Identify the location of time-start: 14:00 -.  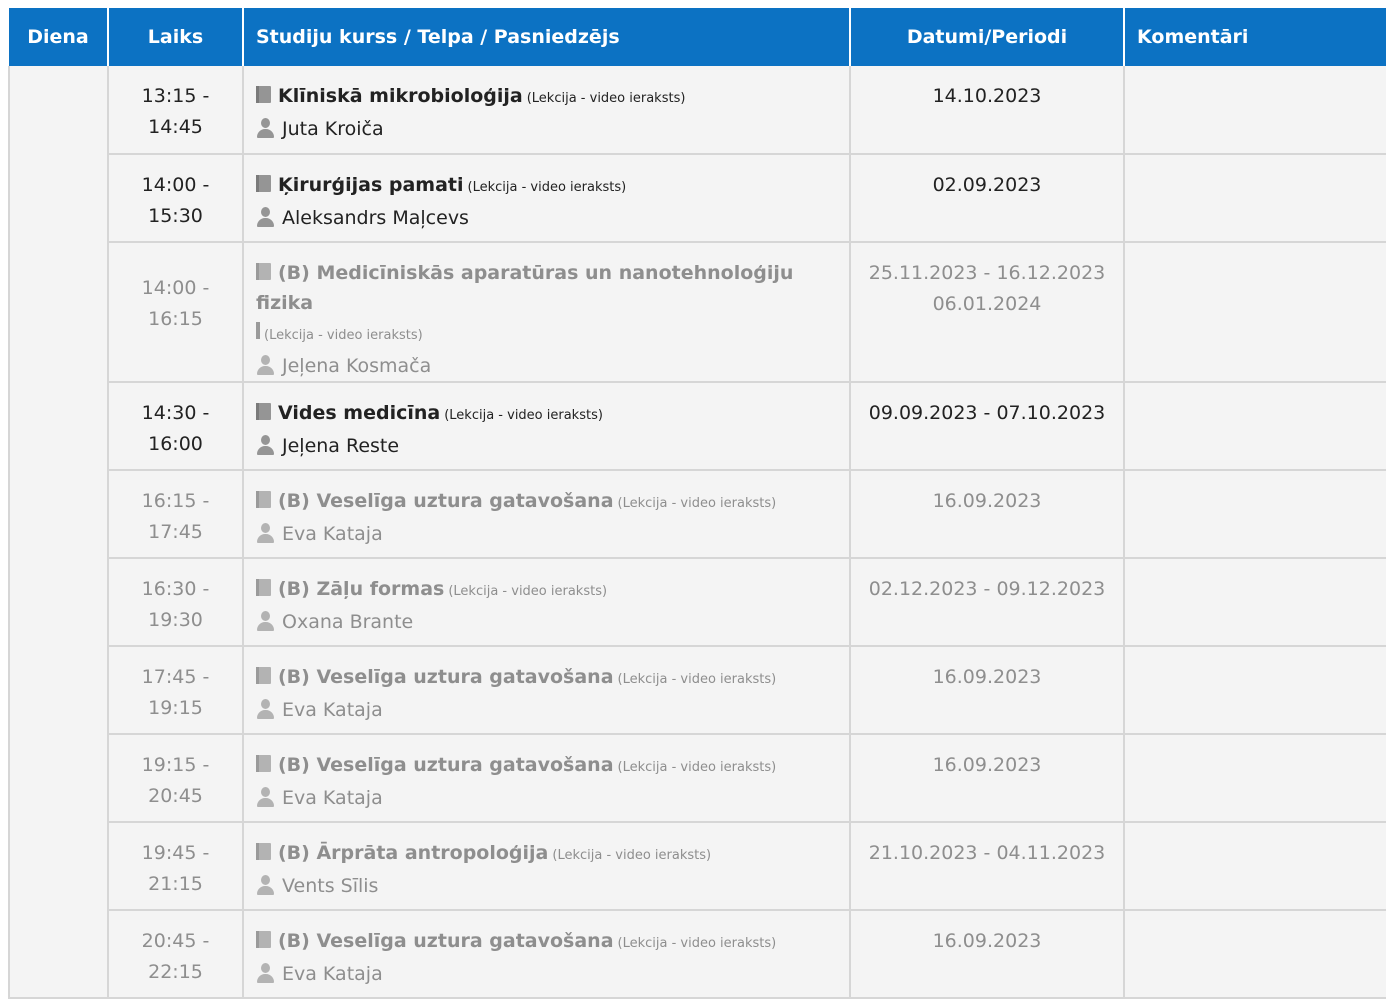
(175, 185).